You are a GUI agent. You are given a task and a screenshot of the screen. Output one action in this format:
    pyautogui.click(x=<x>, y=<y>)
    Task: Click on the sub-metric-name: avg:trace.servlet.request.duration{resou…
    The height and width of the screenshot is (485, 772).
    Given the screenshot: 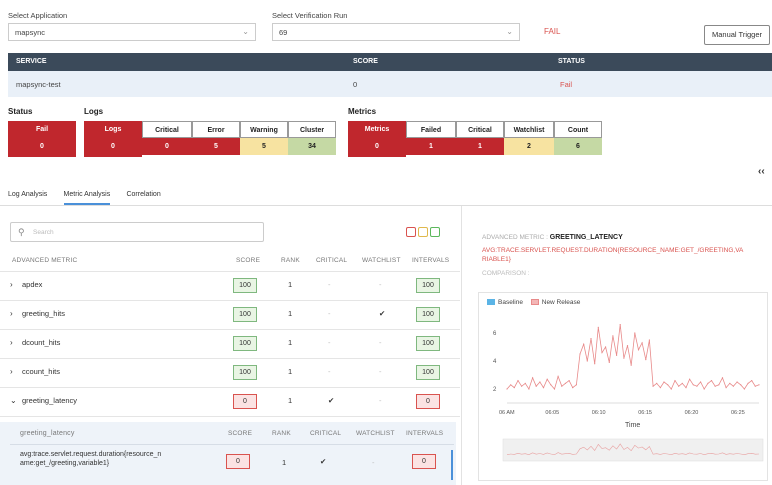 What is the action you would take?
    pyautogui.click(x=90, y=459)
    